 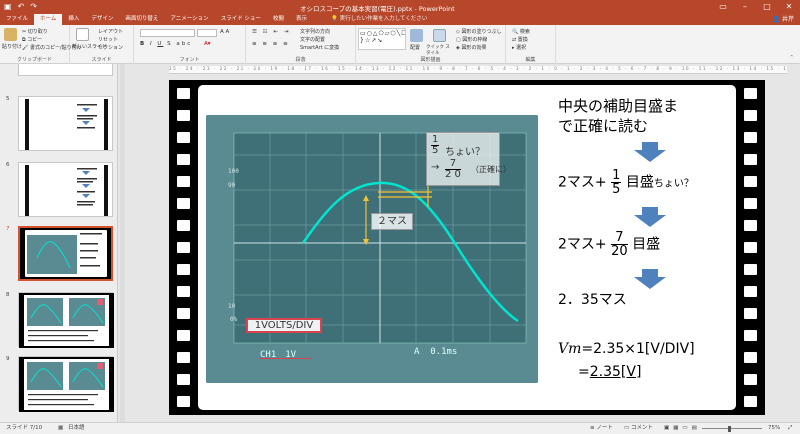 I want to click on editing-group-label: 編集, so click(x=530, y=60).